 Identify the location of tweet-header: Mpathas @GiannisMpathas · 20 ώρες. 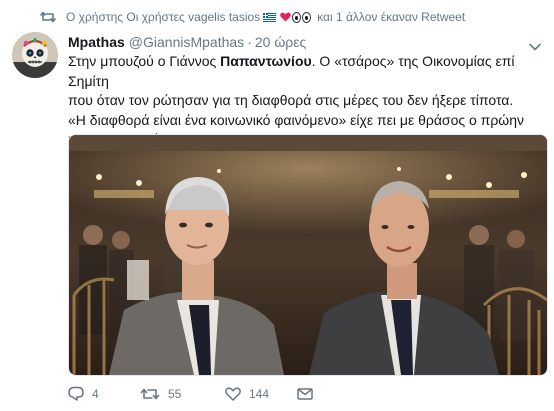
(187, 42).